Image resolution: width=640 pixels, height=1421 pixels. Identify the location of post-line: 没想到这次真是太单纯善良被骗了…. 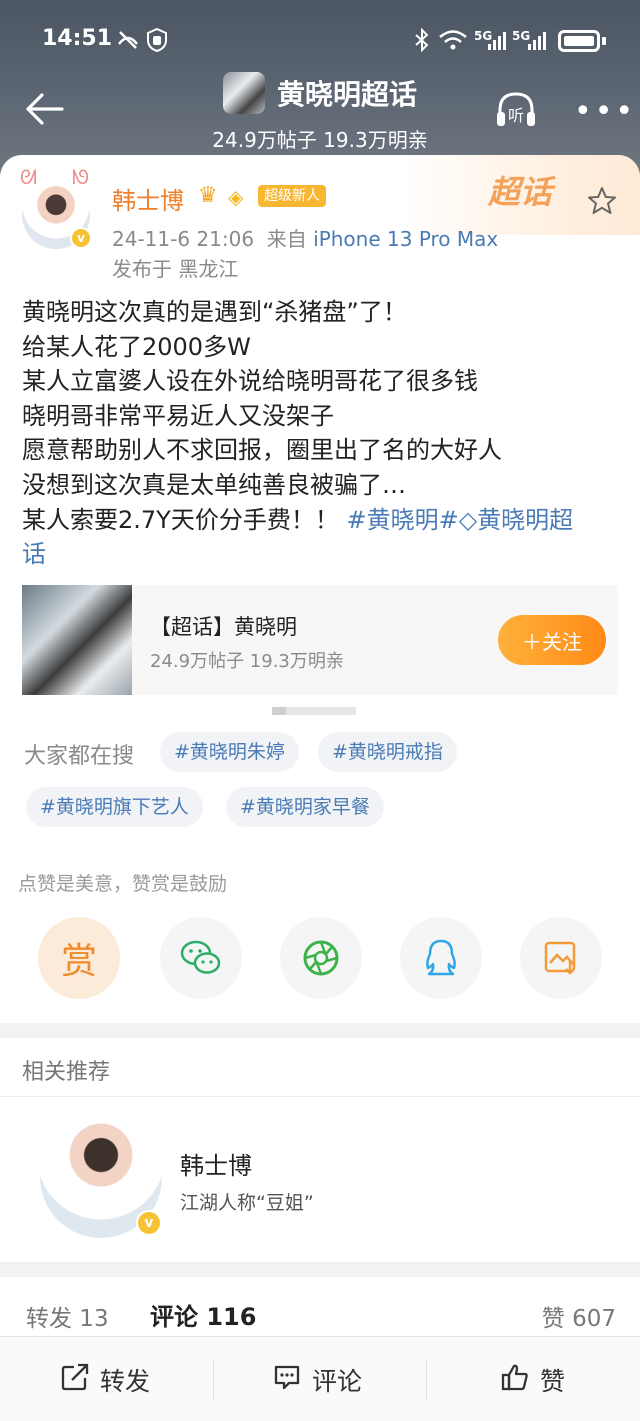
(214, 484).